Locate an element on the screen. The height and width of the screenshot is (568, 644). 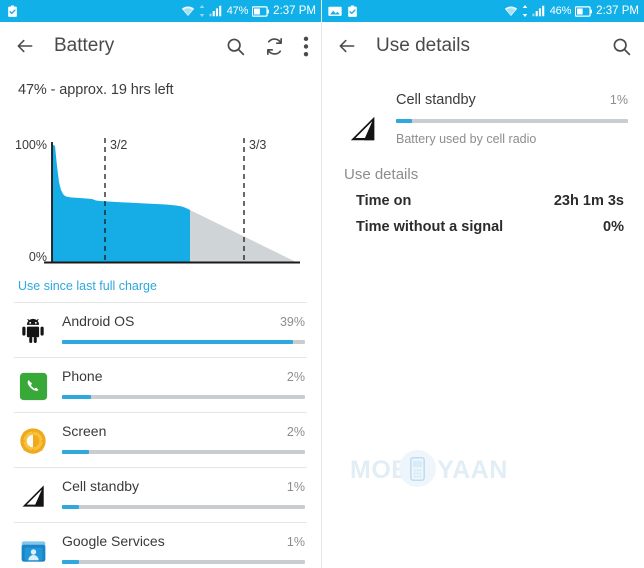
detail-item-label: Cell standby is located at coordinates (436, 100).